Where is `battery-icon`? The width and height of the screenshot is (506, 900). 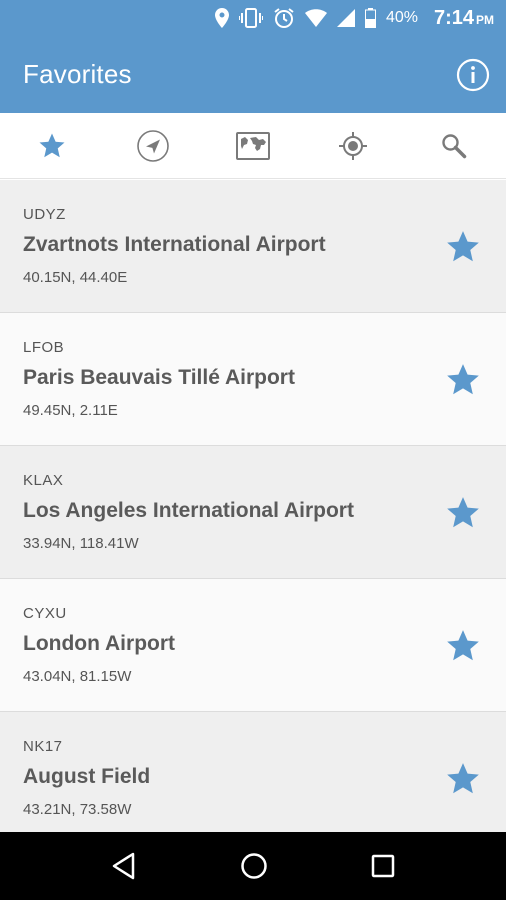
battery-icon is located at coordinates (370, 18).